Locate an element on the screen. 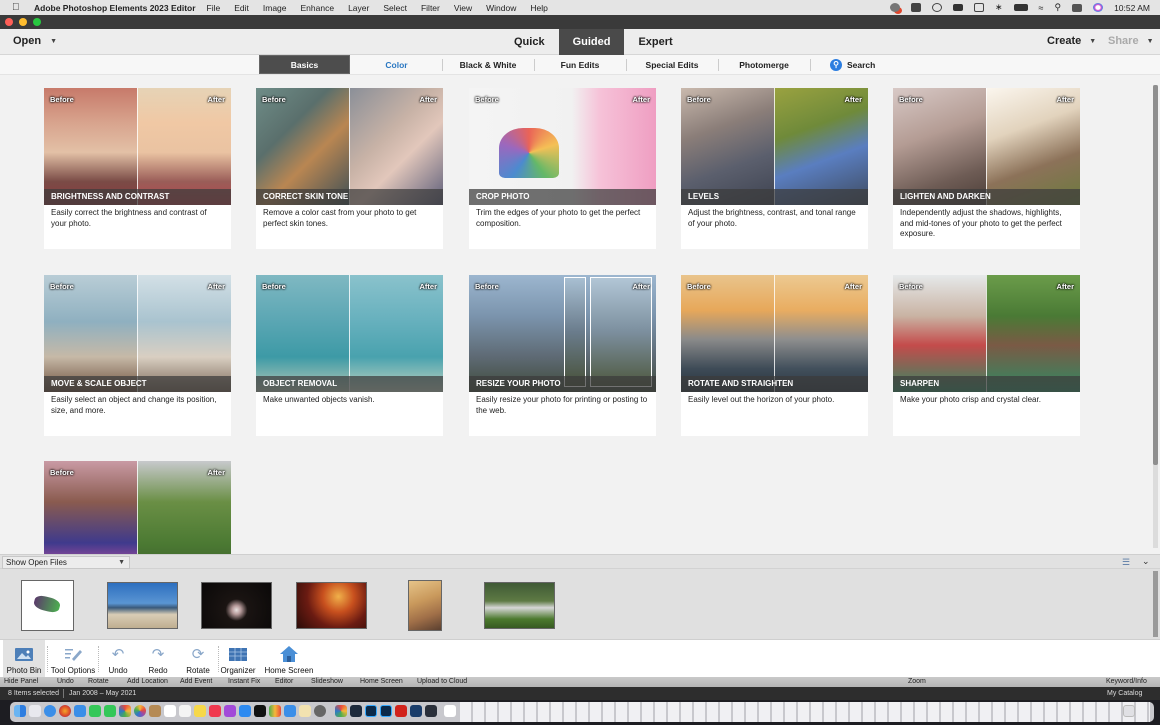 This screenshot has height=725, width=1160. battery-icon is located at coordinates (1020, 7).